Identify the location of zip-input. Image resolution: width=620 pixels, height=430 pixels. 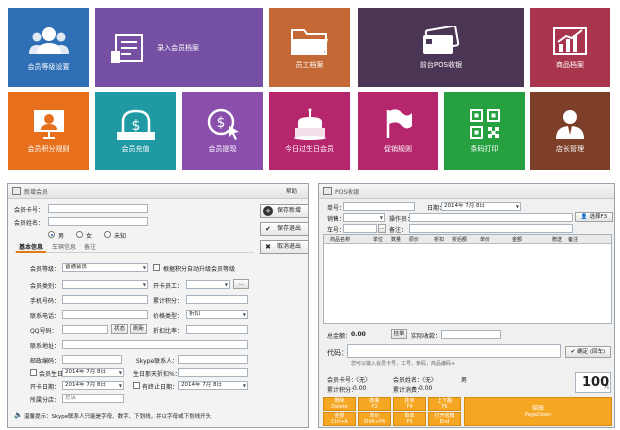
(92, 359).